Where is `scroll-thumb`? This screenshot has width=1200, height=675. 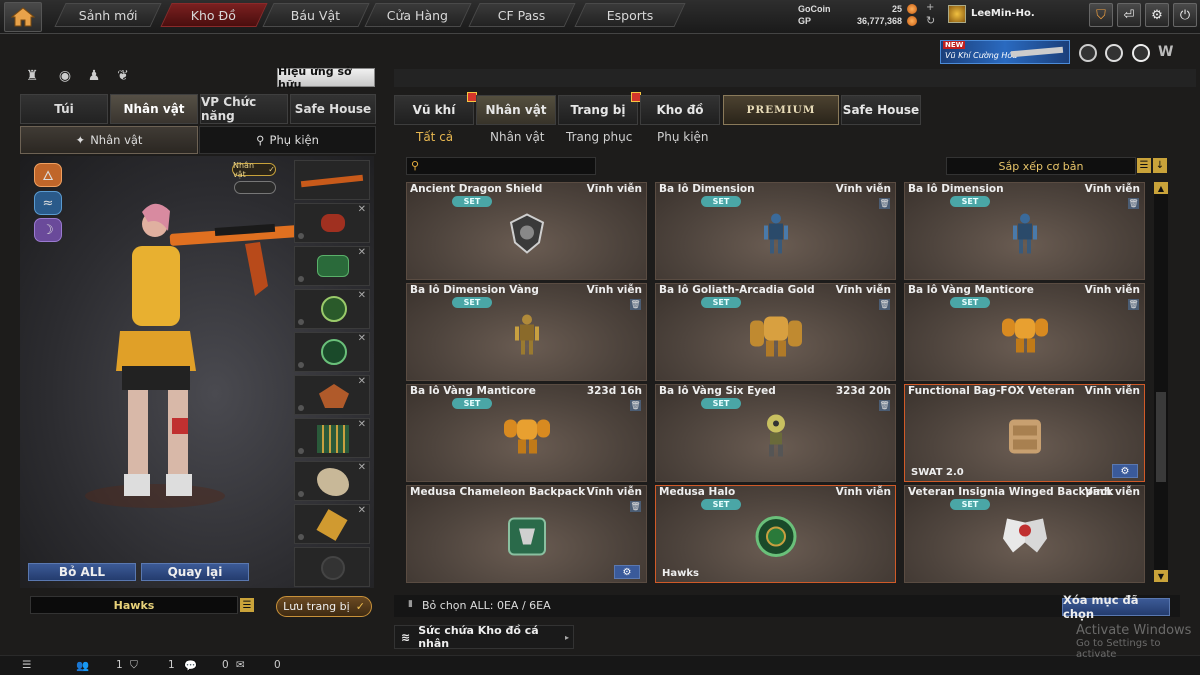
scroll-thumb is located at coordinates (1161, 437).